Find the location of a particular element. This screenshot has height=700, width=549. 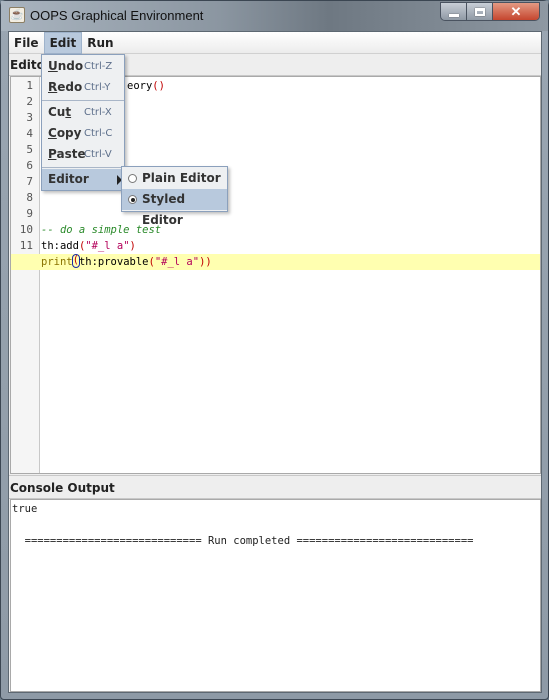

line-number: 4 is located at coordinates (29, 133).